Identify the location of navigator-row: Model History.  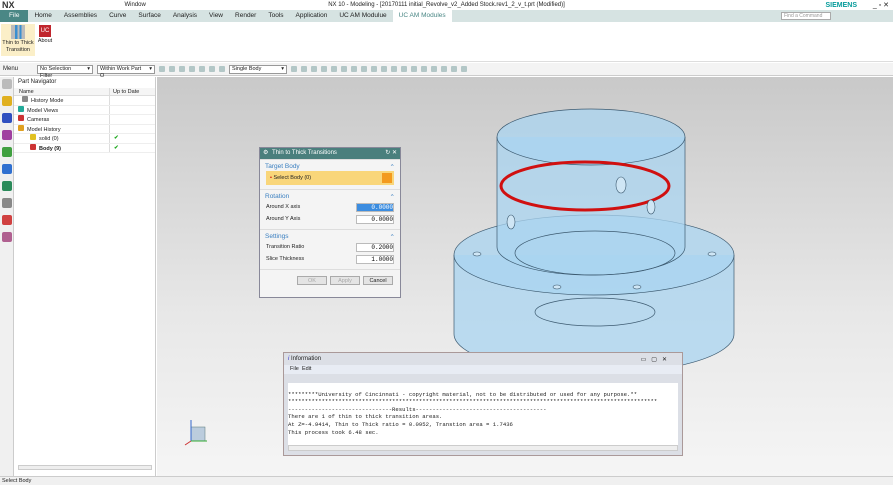
(84, 129).